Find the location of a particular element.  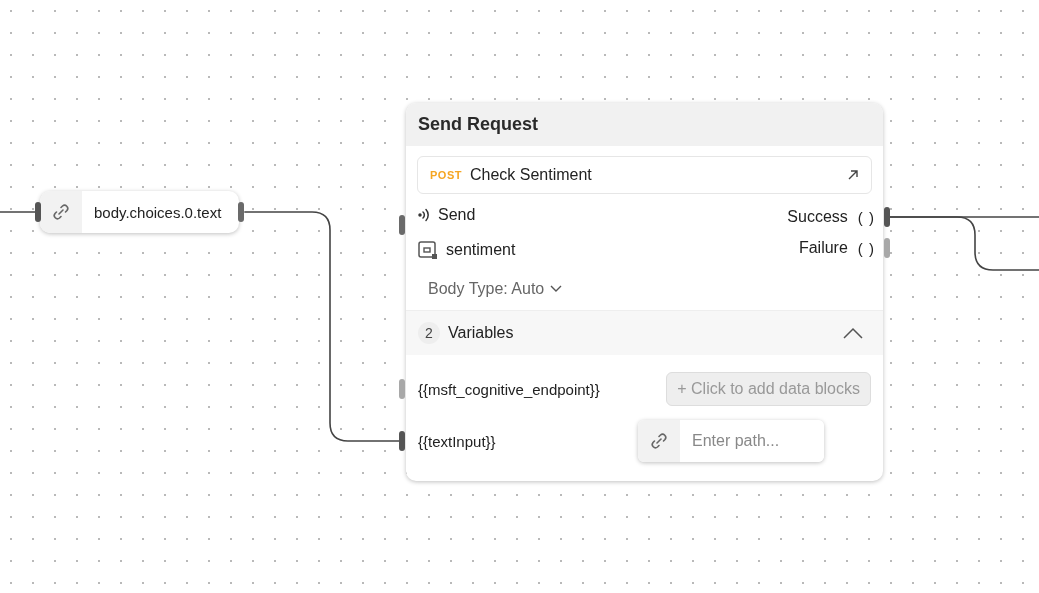

chevron-up-icon is located at coordinates (853, 333).